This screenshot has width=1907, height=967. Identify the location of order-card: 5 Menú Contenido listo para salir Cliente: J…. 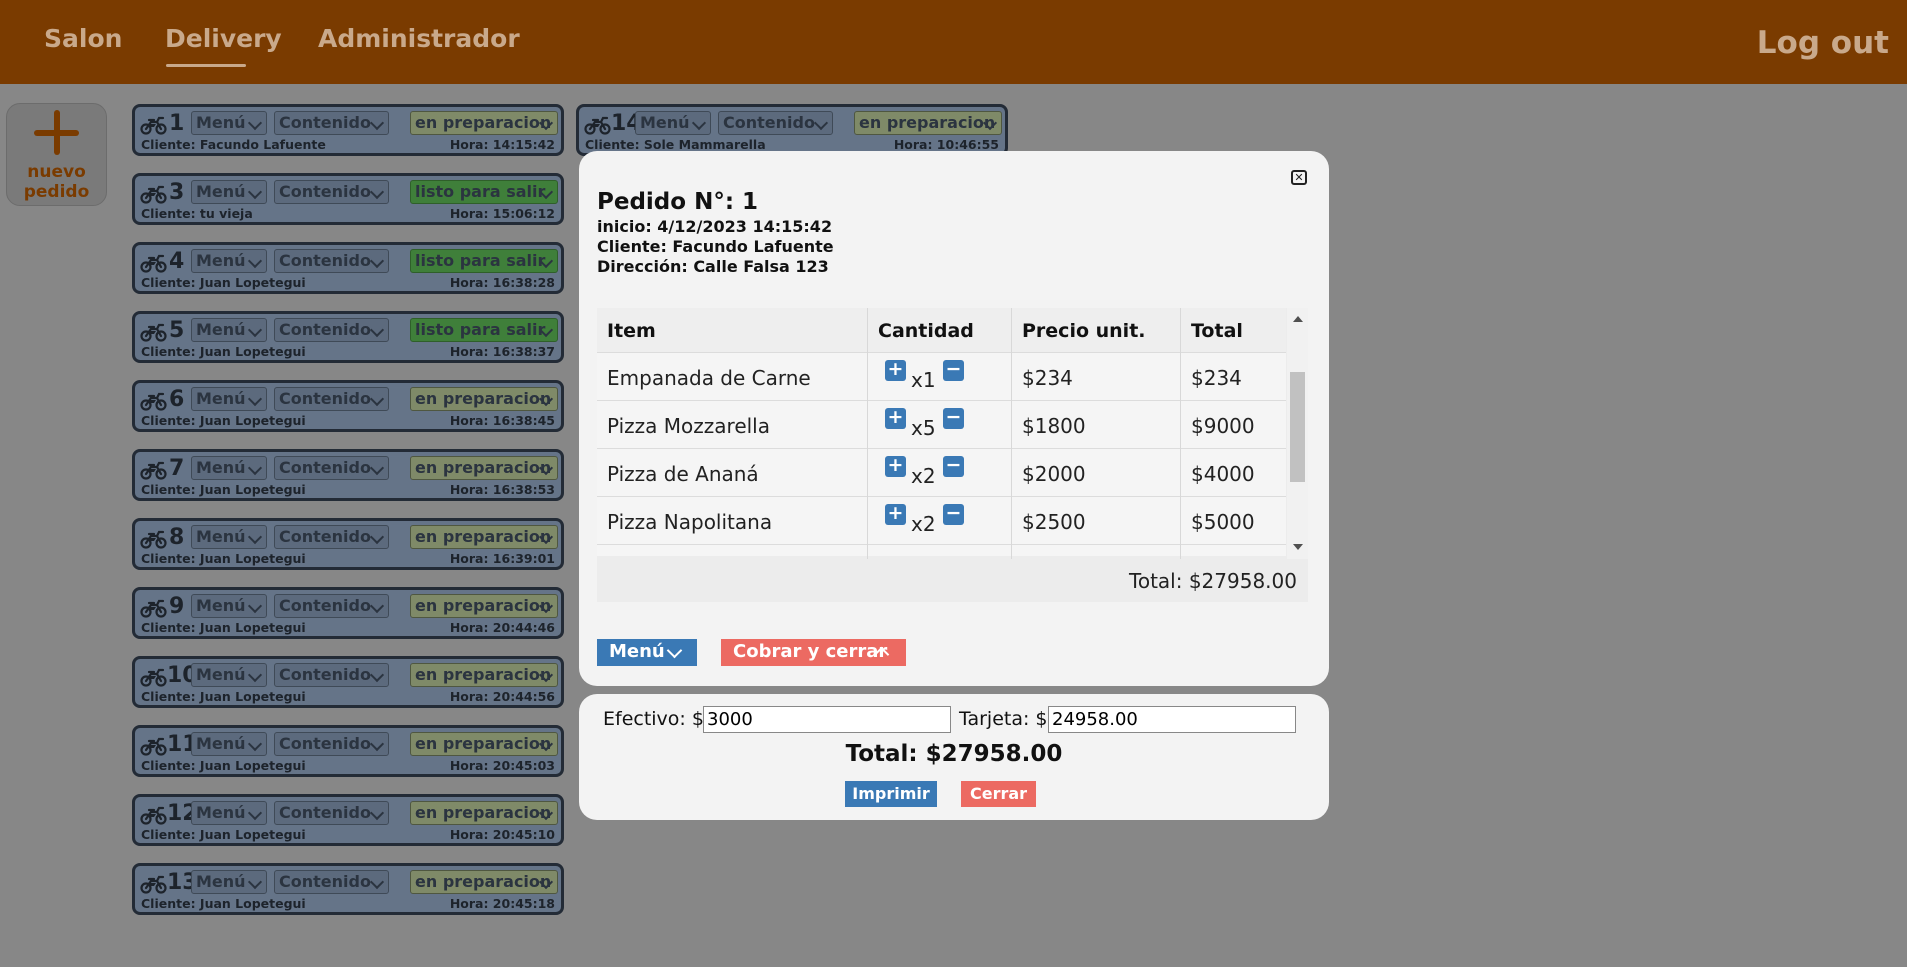
(348, 337).